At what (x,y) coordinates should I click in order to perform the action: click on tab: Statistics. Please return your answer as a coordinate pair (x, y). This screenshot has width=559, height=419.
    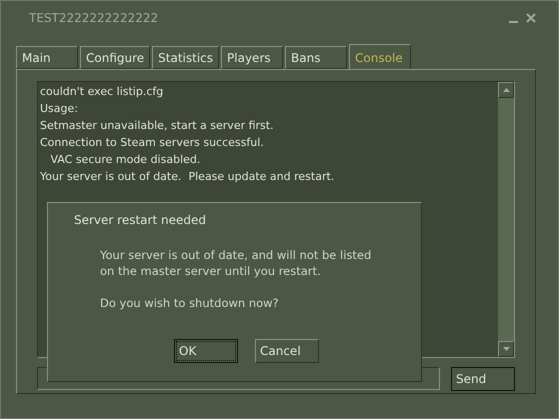
    Looking at the image, I should click on (186, 57).